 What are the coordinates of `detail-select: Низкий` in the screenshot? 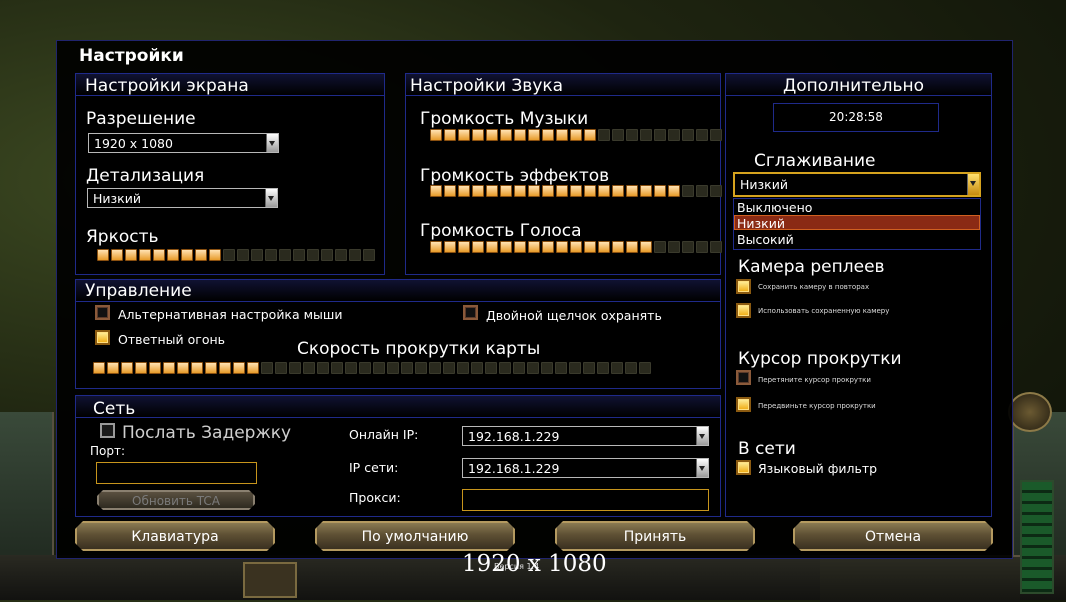 It's located at (182, 198).